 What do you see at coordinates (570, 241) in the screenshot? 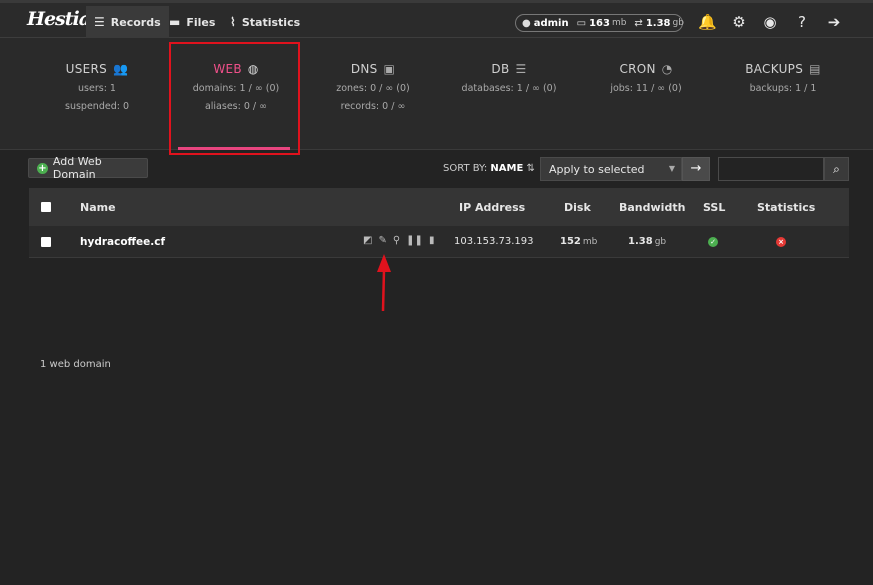
I see `row-disk-value: 152` at bounding box center [570, 241].